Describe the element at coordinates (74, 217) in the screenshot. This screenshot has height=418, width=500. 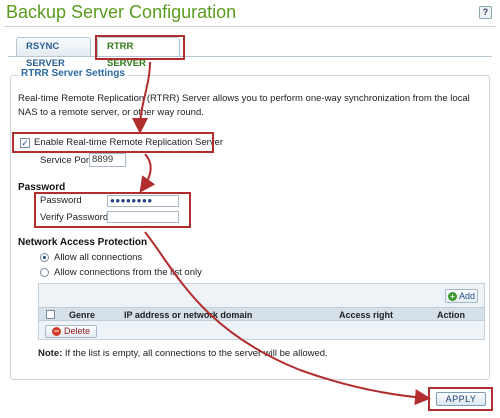
I see `verify-password-label: Verify Password` at that location.